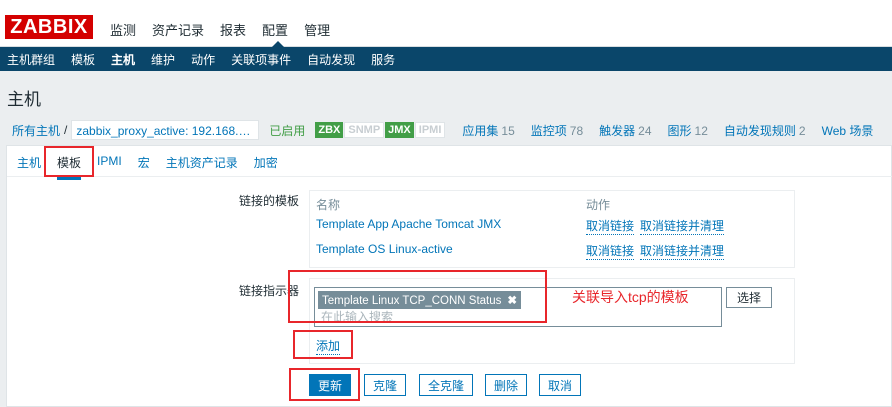 This screenshot has width=892, height=407. Describe the element at coordinates (36, 130) in the screenshot. I see `breadcrumb-all-hosts: 所有主机` at that location.